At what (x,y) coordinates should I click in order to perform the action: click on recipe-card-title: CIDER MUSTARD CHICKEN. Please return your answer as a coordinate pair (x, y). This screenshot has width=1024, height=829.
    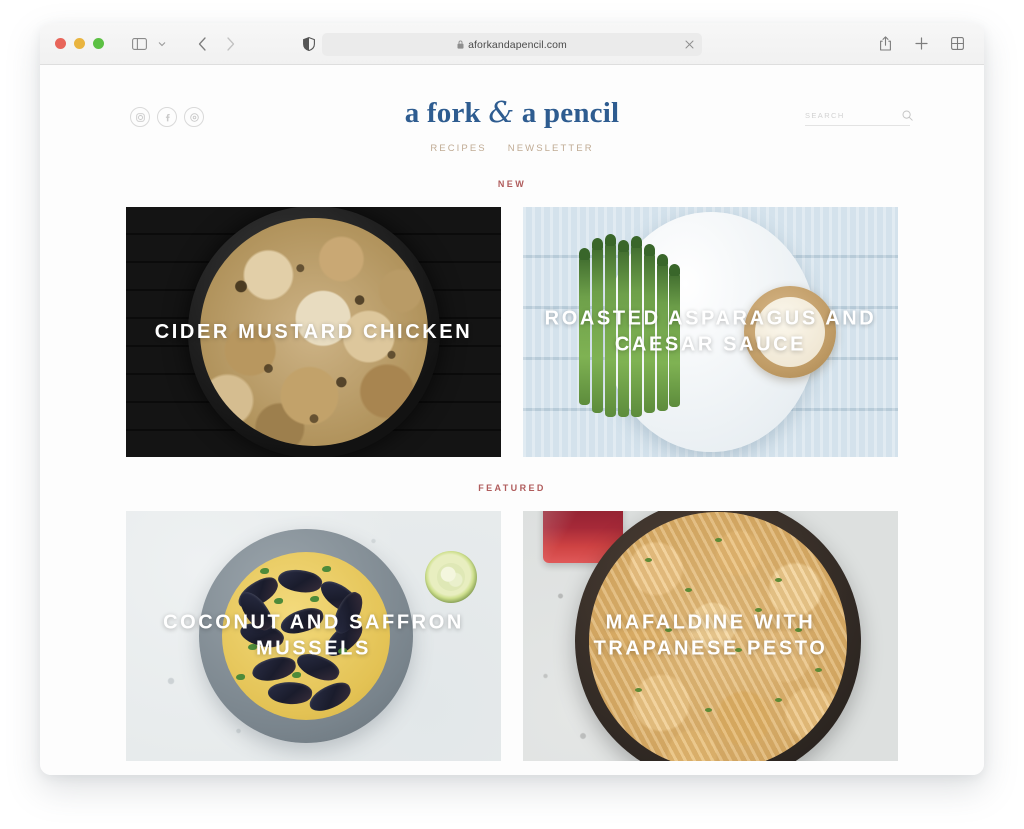
    Looking at the image, I should click on (313, 331).